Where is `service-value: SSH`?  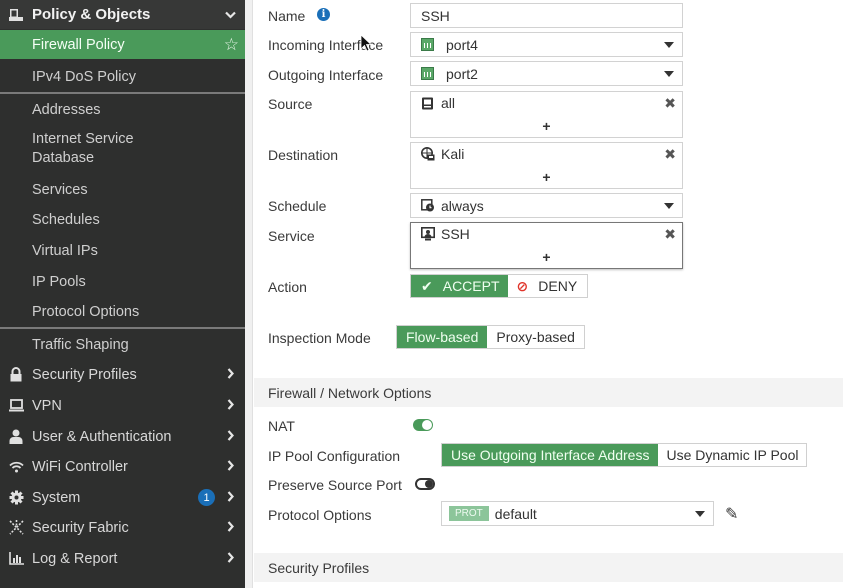 service-value: SSH is located at coordinates (455, 234).